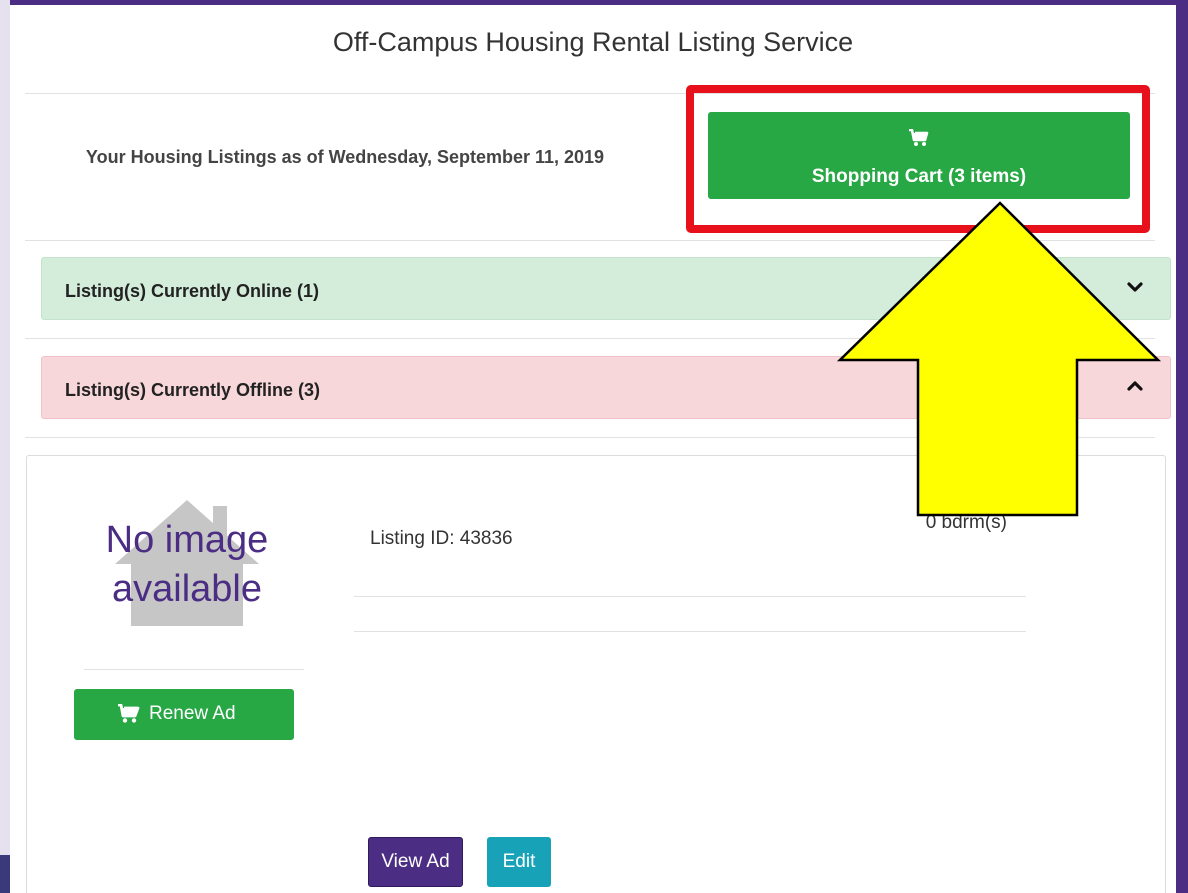 Image resolution: width=1188 pixels, height=893 pixels. Describe the element at coordinates (5, 446) in the screenshot. I see `background-sidebar-strip` at that location.